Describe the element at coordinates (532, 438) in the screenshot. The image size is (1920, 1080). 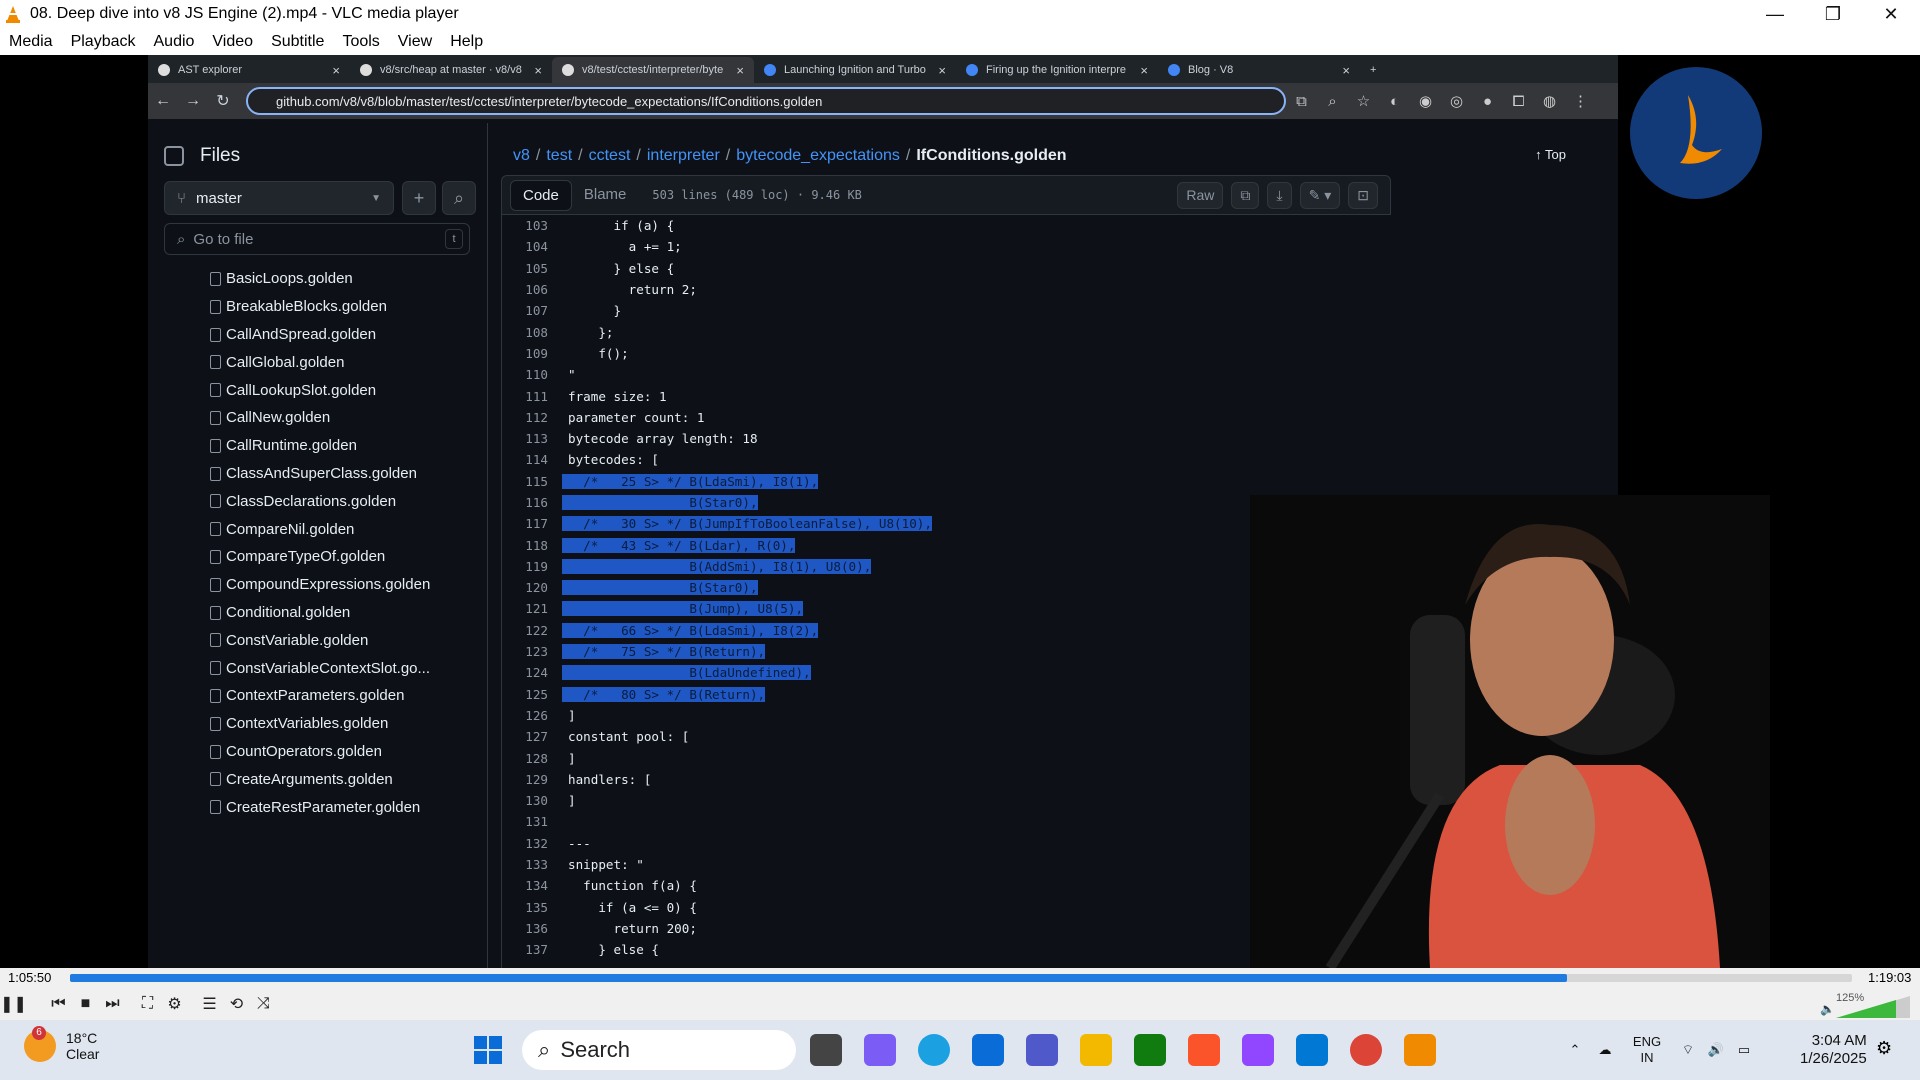
I see `line-number: 113` at that location.